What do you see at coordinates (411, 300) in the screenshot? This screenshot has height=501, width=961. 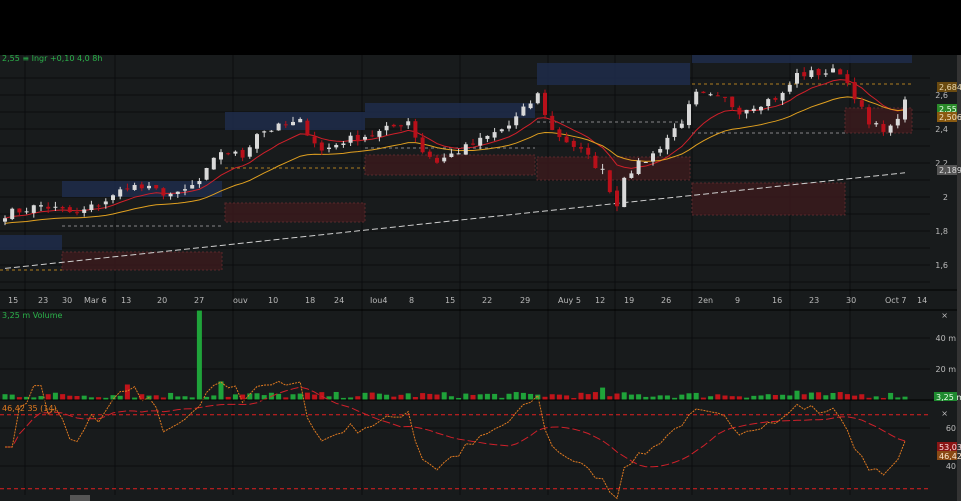 I see `time-label: 8` at bounding box center [411, 300].